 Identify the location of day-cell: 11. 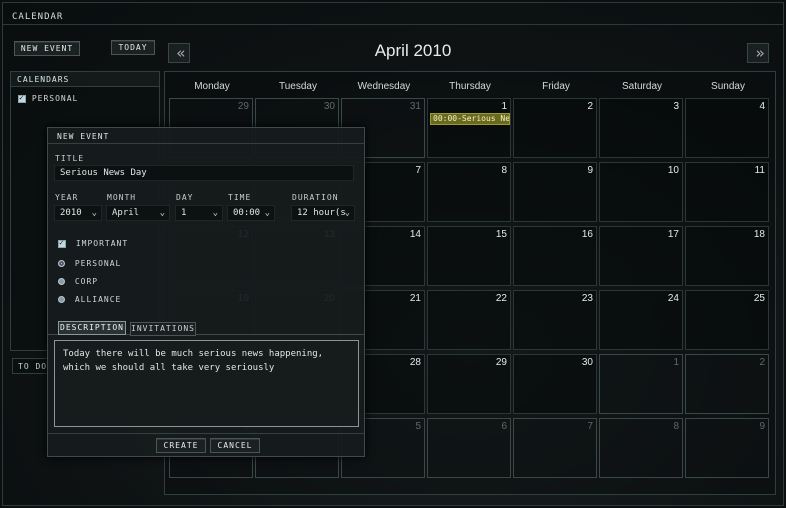
(727, 192).